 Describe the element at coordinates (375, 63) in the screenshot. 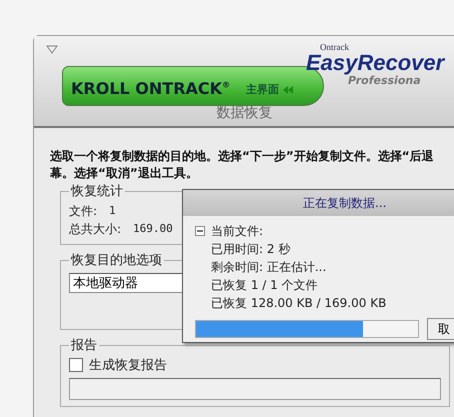

I see `logo-product: EasyRecover` at that location.